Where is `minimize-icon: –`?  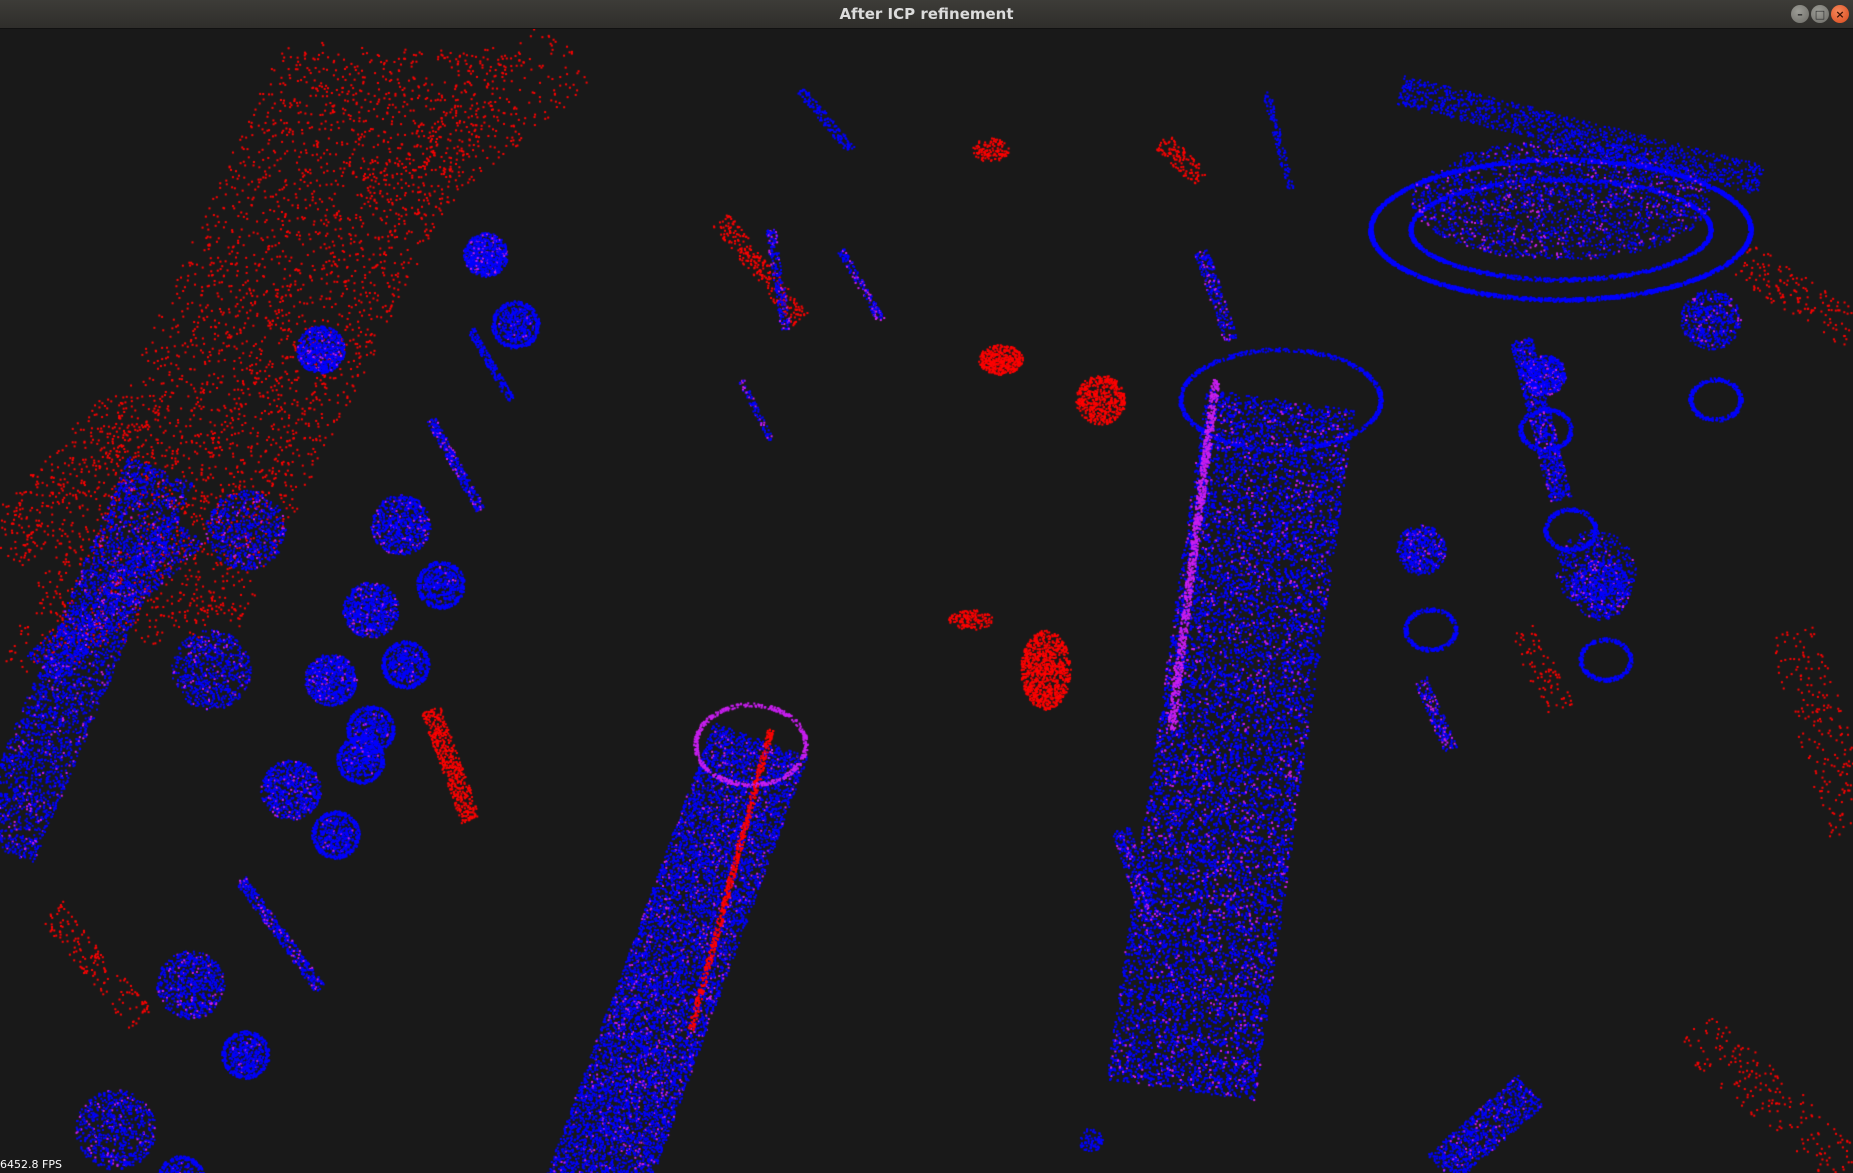
minimize-icon: – is located at coordinates (1800, 14).